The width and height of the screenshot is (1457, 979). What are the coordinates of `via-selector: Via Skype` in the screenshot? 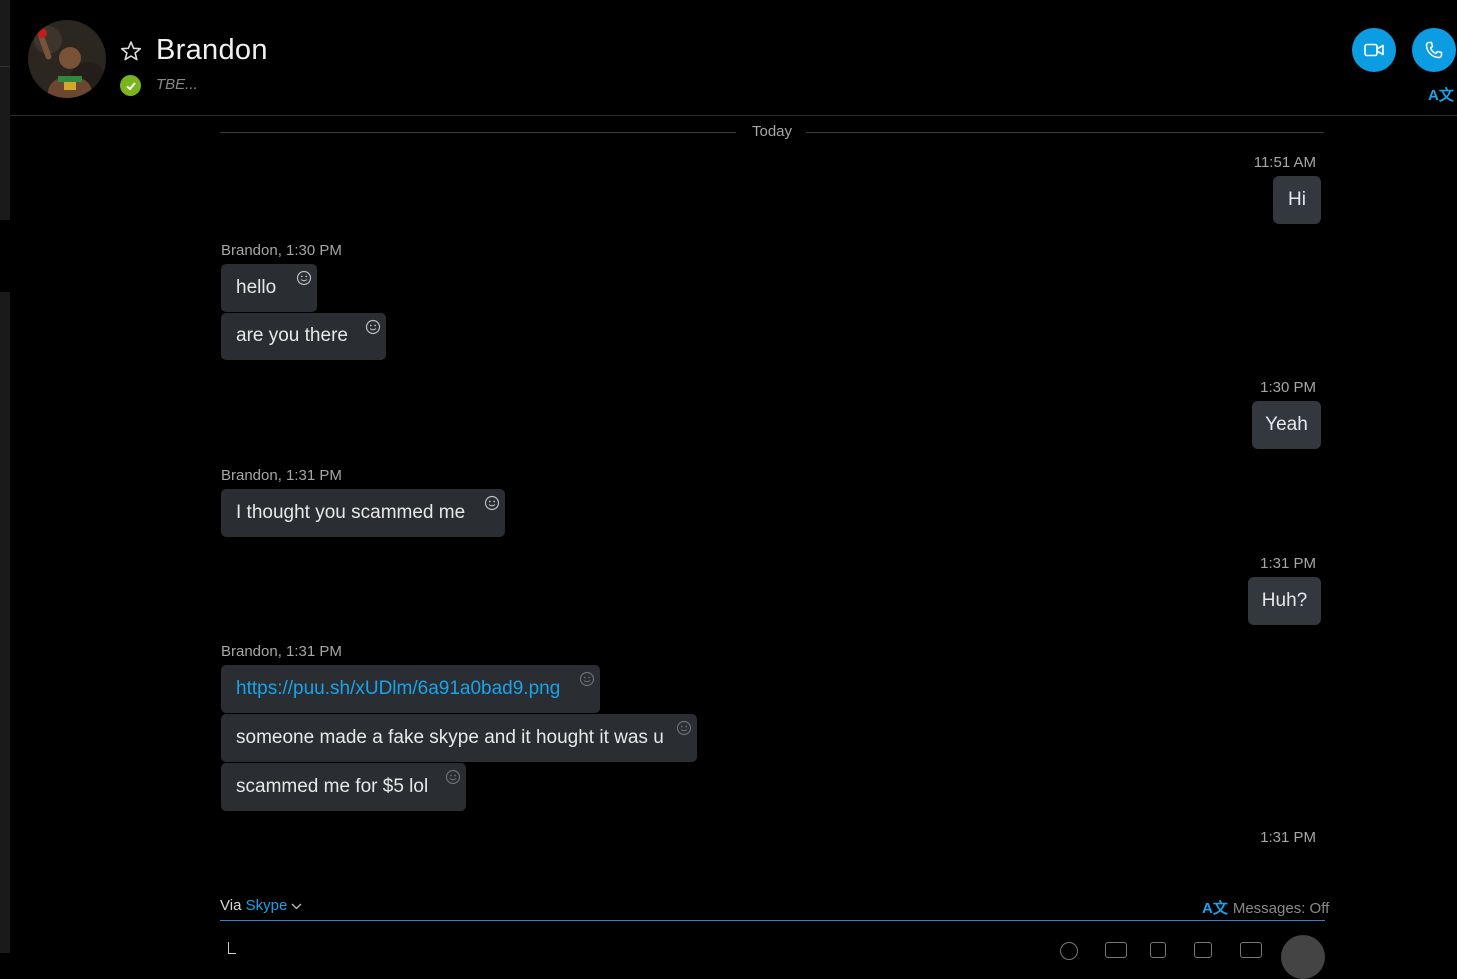 It's located at (261, 905).